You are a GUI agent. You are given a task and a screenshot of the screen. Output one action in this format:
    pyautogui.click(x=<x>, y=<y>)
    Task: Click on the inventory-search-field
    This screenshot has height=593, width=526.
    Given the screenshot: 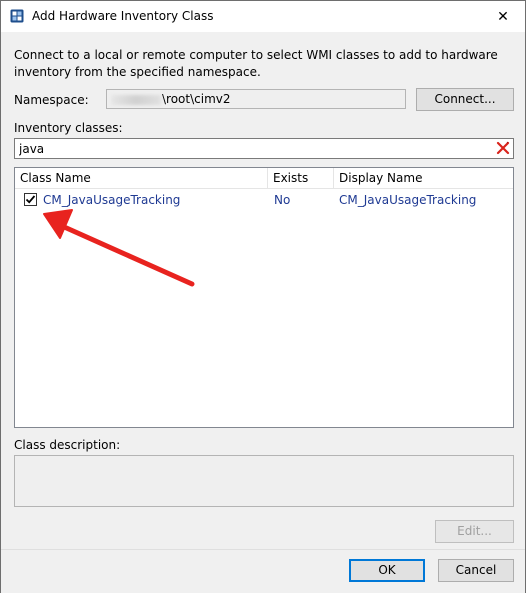 What is the action you would take?
    pyautogui.click(x=264, y=148)
    